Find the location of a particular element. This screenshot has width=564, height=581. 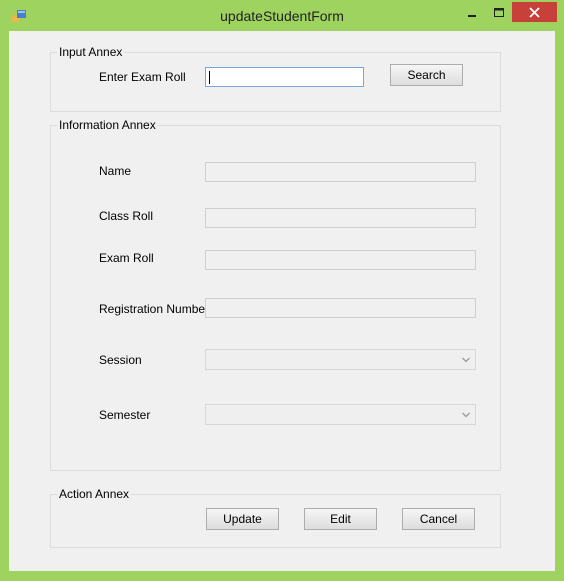

exam-roll-label: Exam Roll is located at coordinates (126, 258).